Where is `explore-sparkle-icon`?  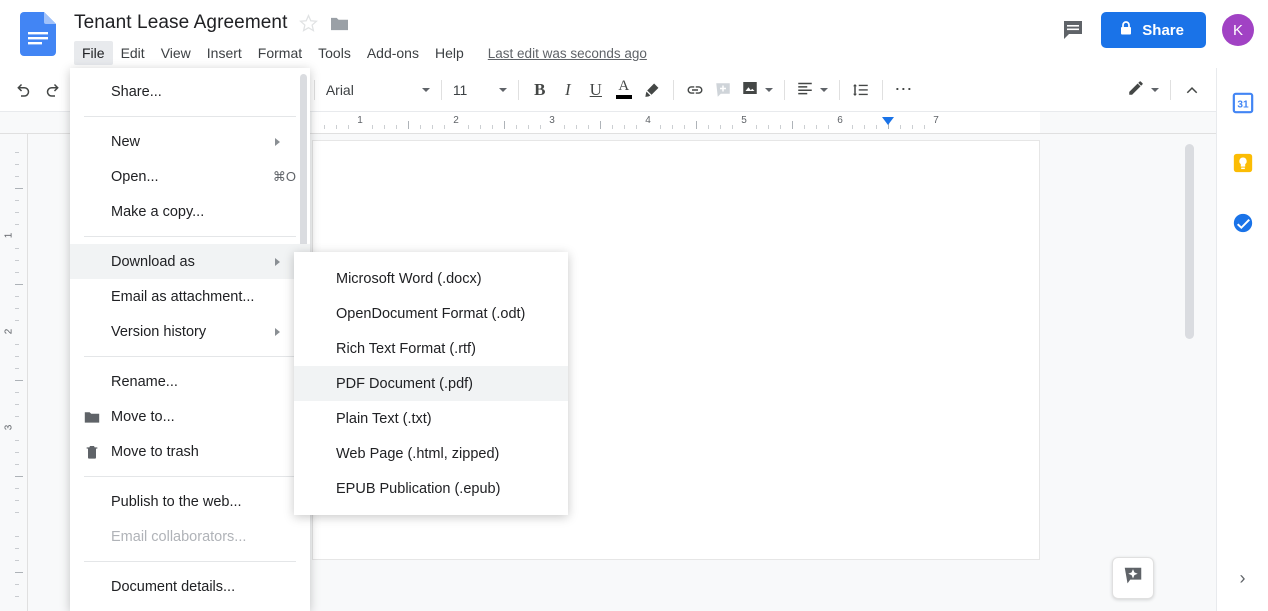
explore-sparkle-icon is located at coordinates (1133, 578).